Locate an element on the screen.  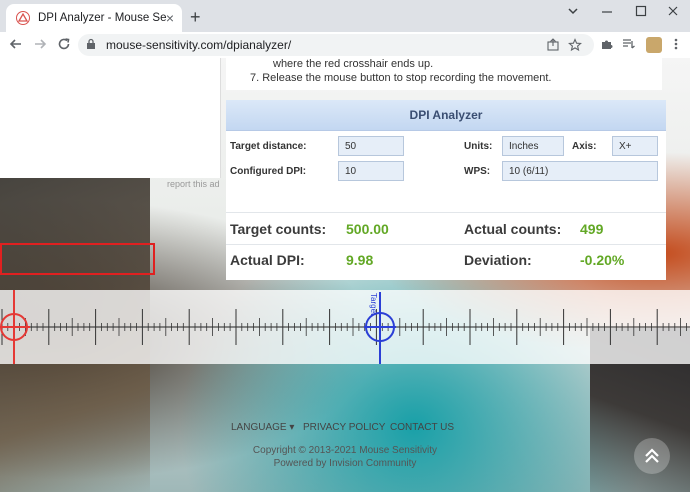
units-label: Units: is located at coordinates (478, 146).